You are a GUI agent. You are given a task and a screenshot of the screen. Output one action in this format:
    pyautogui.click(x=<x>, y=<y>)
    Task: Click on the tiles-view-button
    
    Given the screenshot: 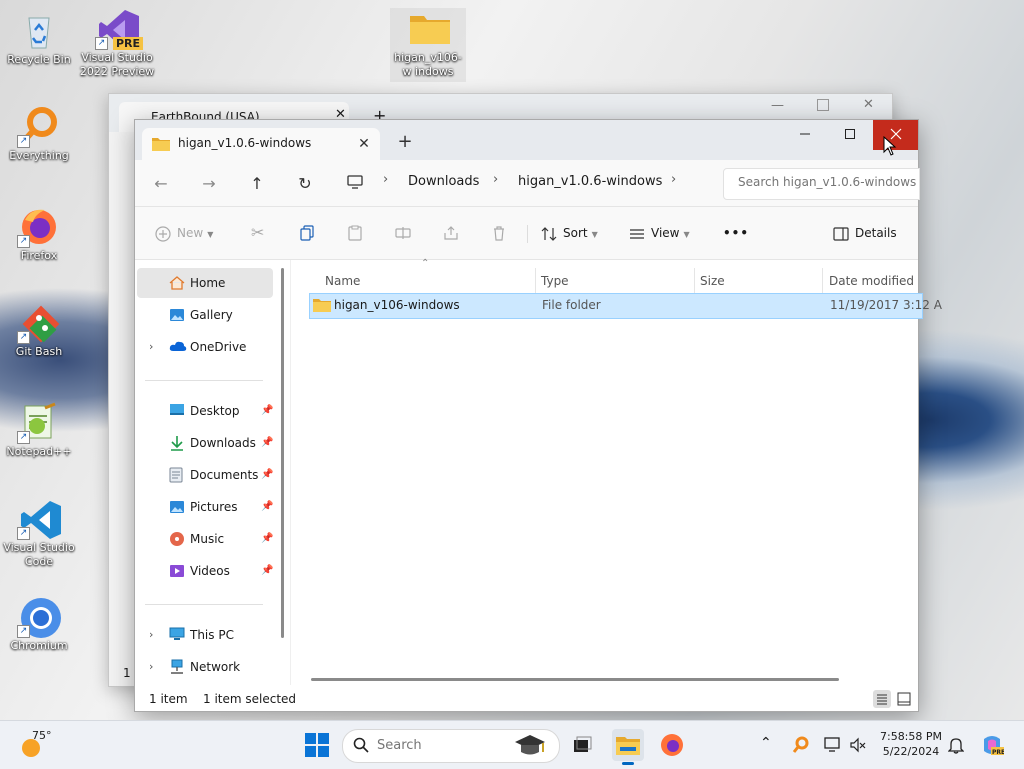 What is the action you would take?
    pyautogui.click(x=904, y=699)
    